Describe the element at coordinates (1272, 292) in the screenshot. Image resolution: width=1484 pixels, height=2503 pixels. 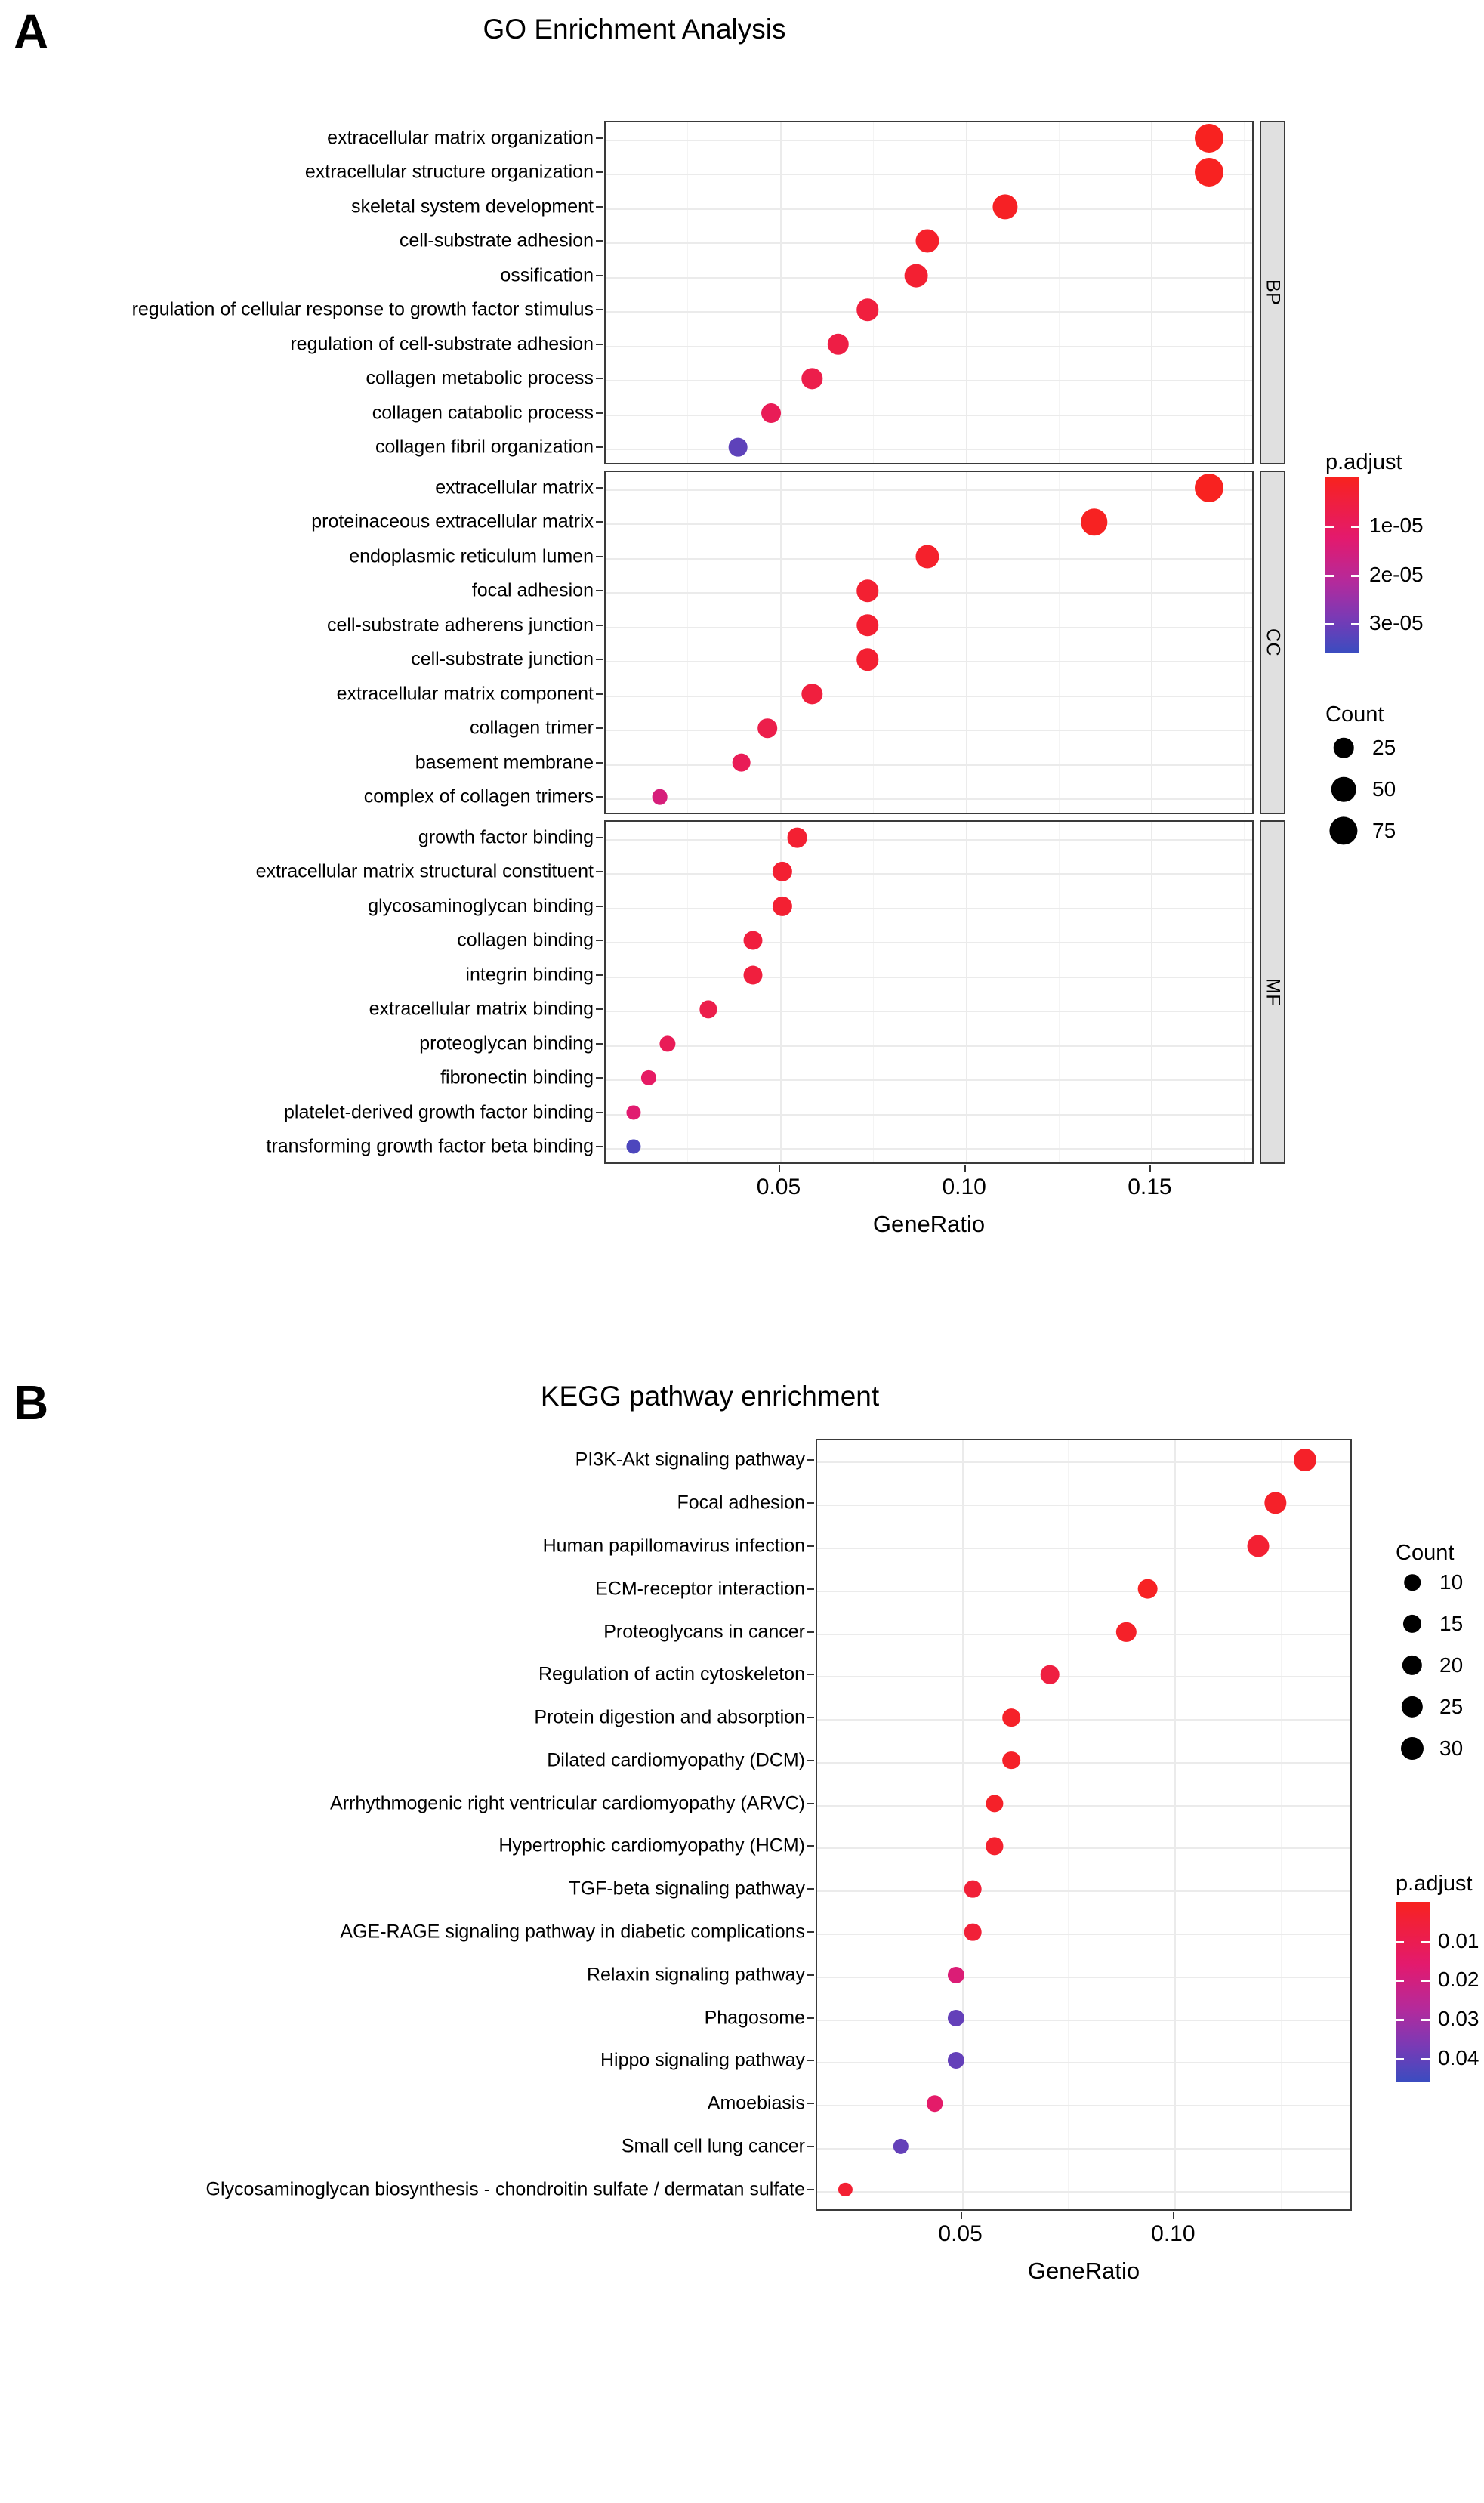
I see `facet-strip-bp: BP` at that location.